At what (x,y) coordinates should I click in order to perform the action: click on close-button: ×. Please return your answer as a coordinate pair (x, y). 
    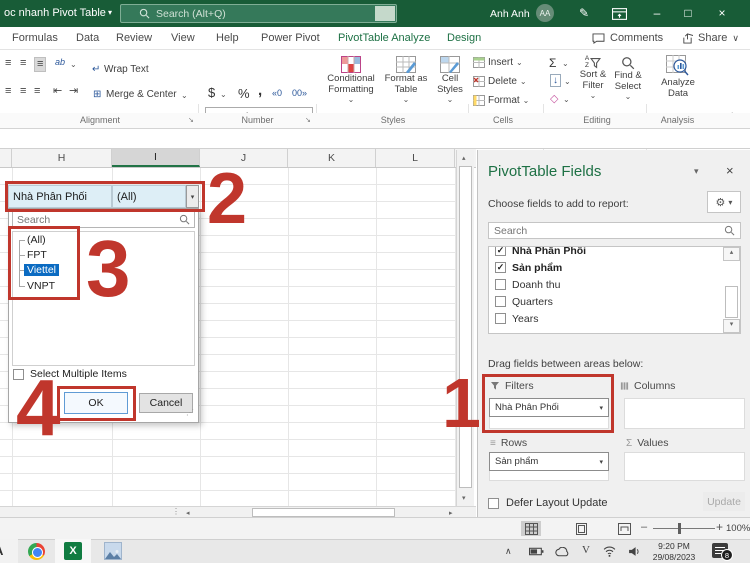
    Looking at the image, I should click on (722, 13).